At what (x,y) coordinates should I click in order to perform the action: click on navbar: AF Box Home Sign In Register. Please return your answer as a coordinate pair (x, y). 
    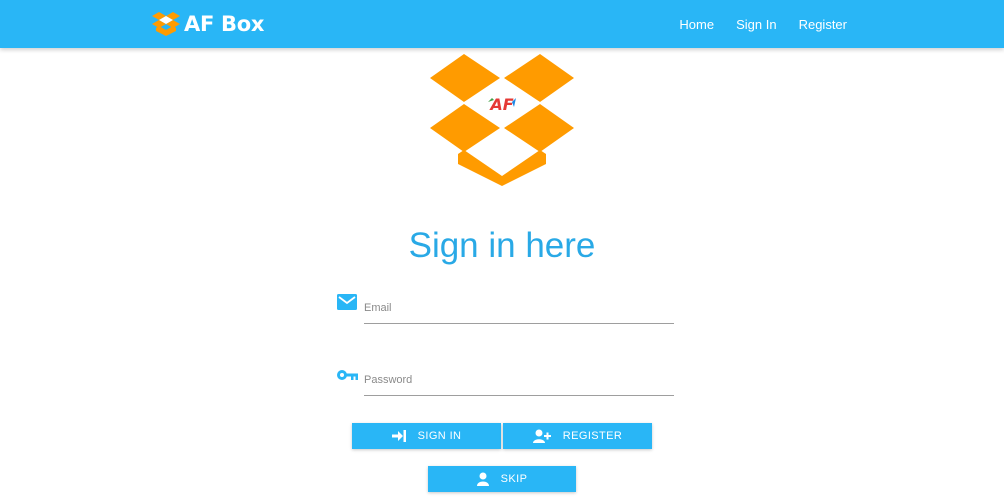
    Looking at the image, I should click on (502, 24).